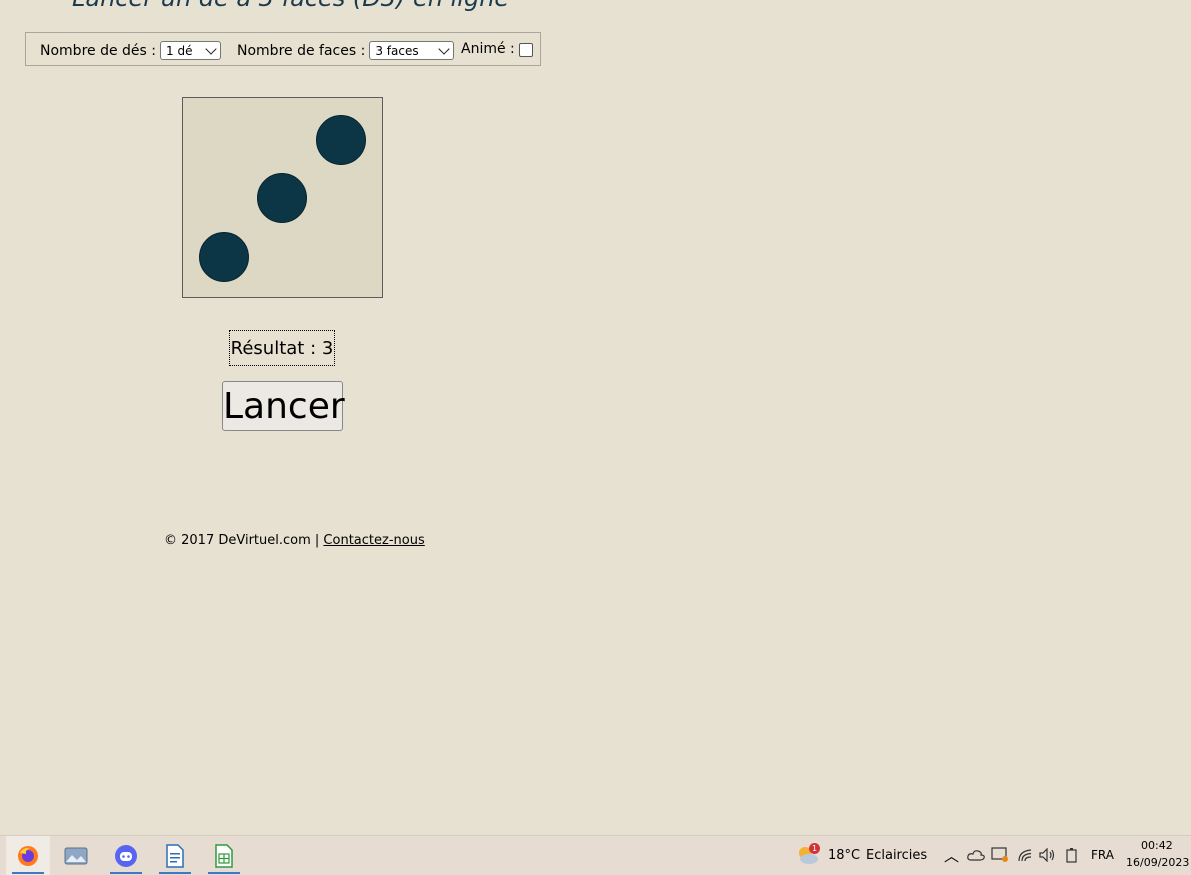 The image size is (1191, 875). I want to click on language-indicator: FRA, so click(1102, 855).